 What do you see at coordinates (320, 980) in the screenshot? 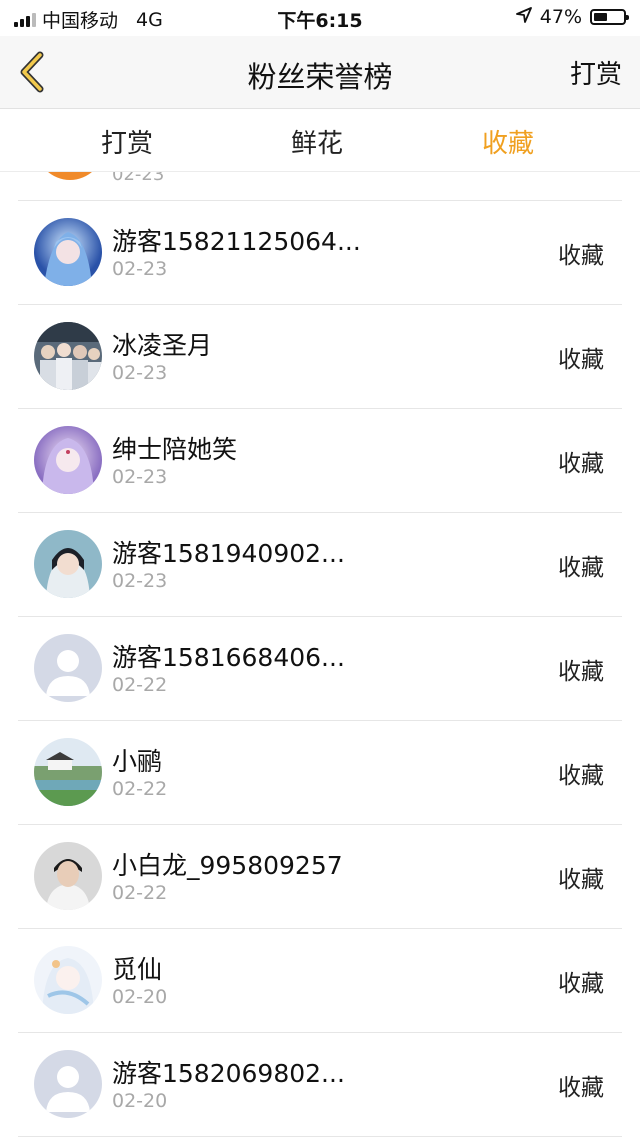
I see `list-item: 觅仙 02-20 收藏` at bounding box center [320, 980].